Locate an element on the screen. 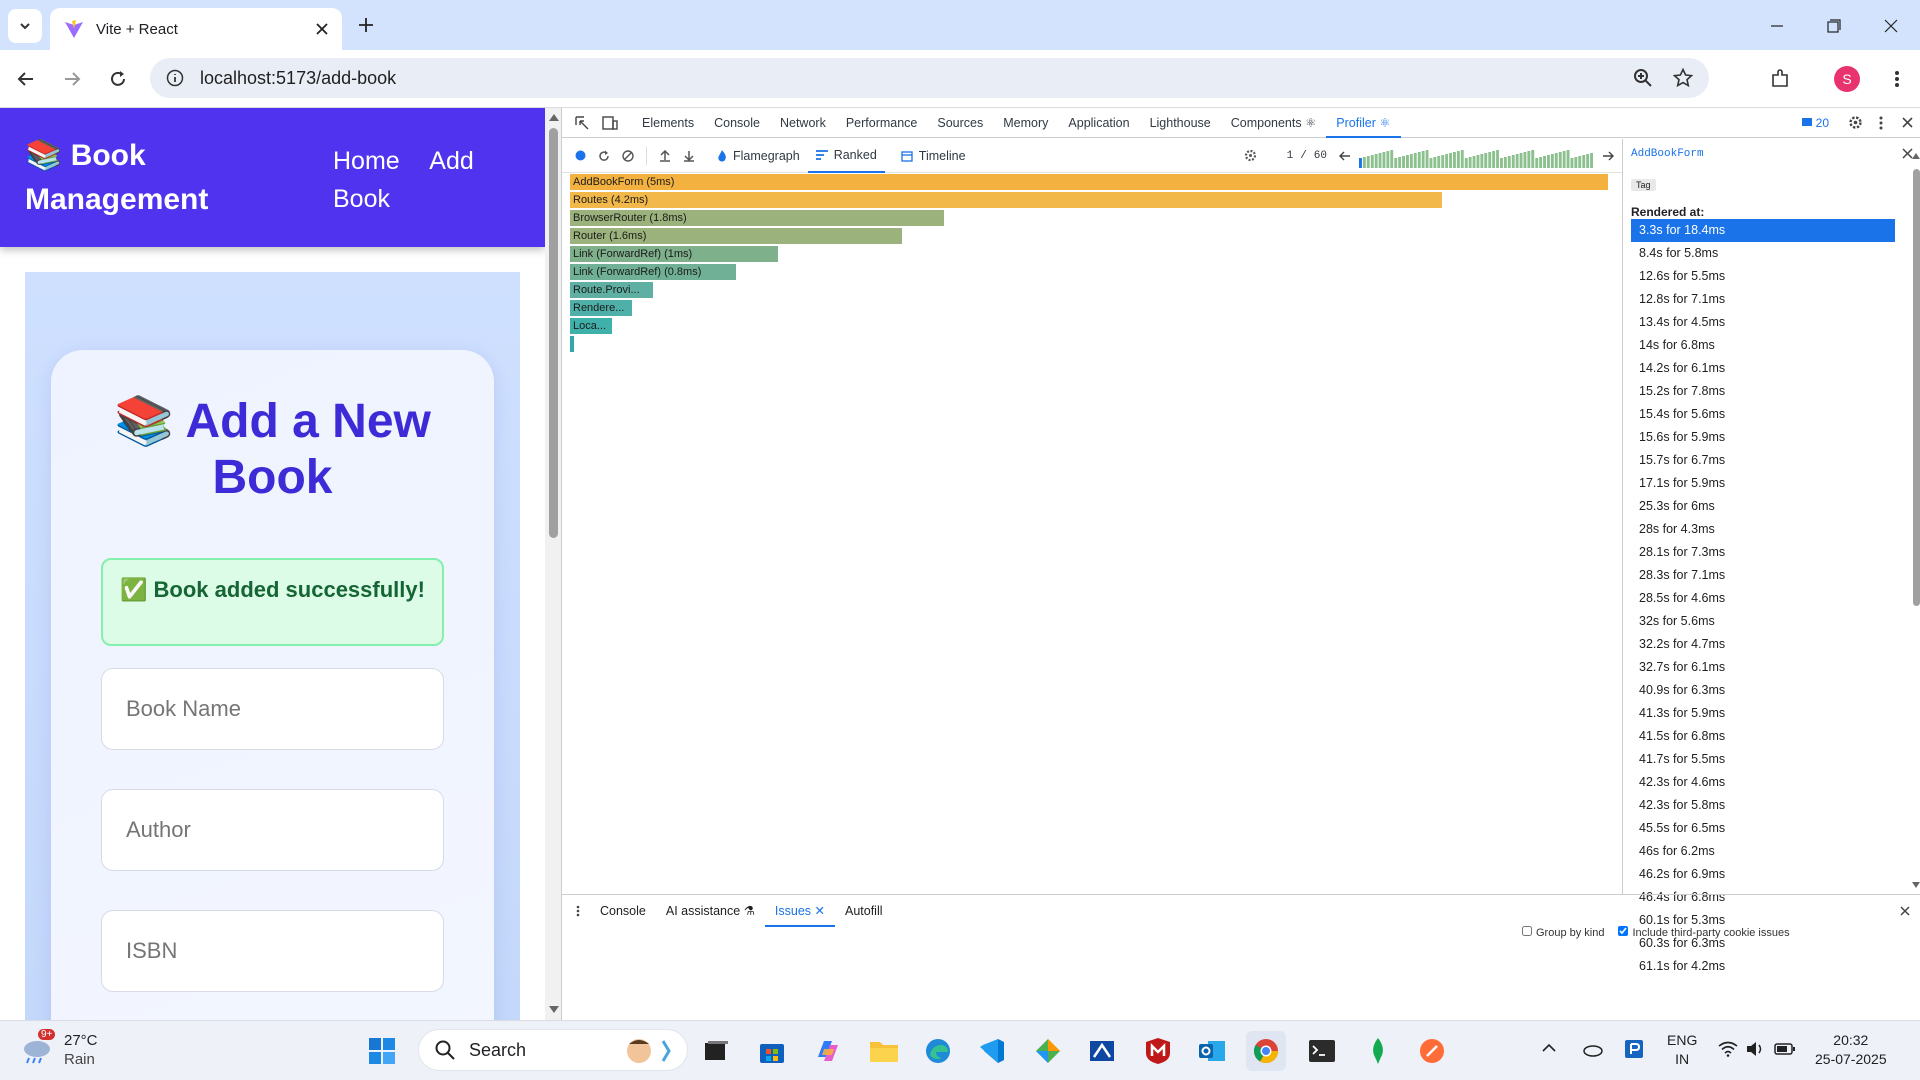  render-entry: 14s for 6.8ms is located at coordinates (1763, 345).